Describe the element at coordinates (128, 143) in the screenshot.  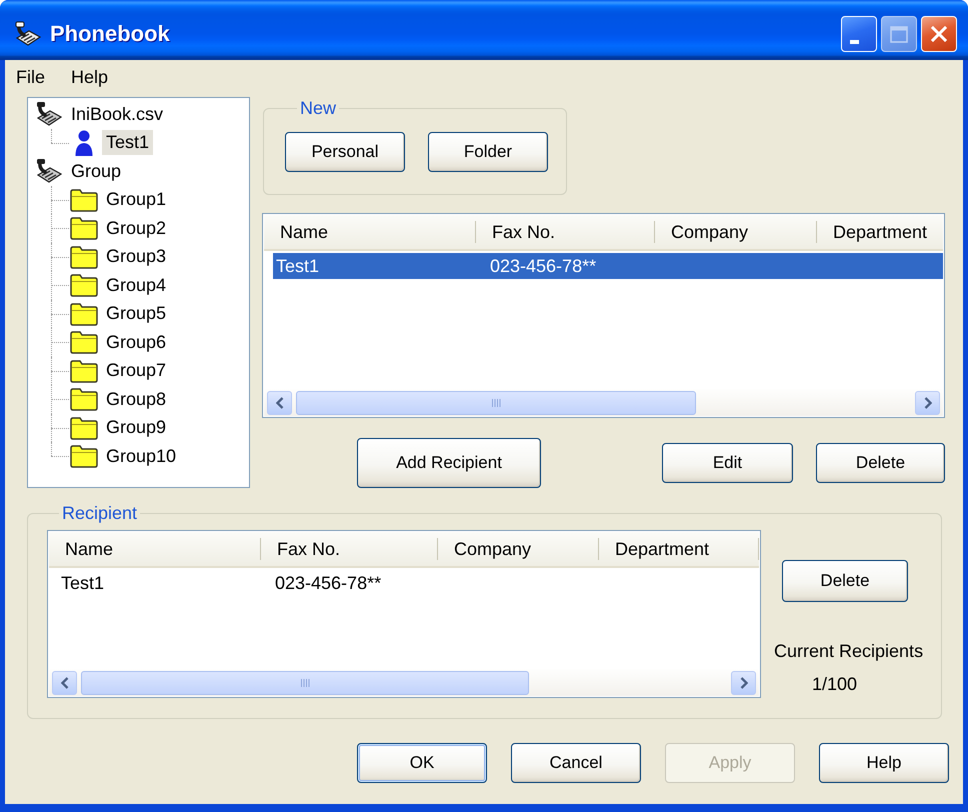
I see `tree-item: Test1` at that location.